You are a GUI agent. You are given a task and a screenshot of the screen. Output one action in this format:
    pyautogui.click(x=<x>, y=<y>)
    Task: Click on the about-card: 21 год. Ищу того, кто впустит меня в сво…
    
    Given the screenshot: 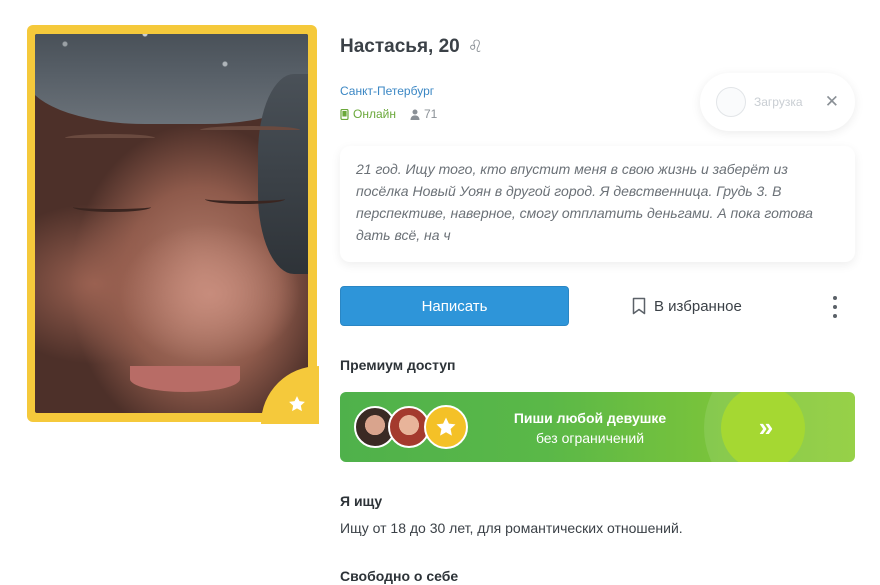 What is the action you would take?
    pyautogui.click(x=597, y=204)
    